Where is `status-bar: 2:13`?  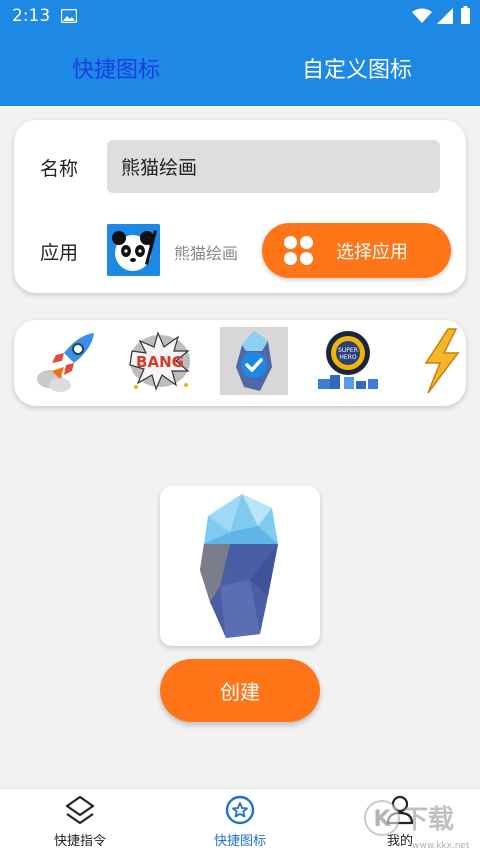 status-bar: 2:13 is located at coordinates (240, 17).